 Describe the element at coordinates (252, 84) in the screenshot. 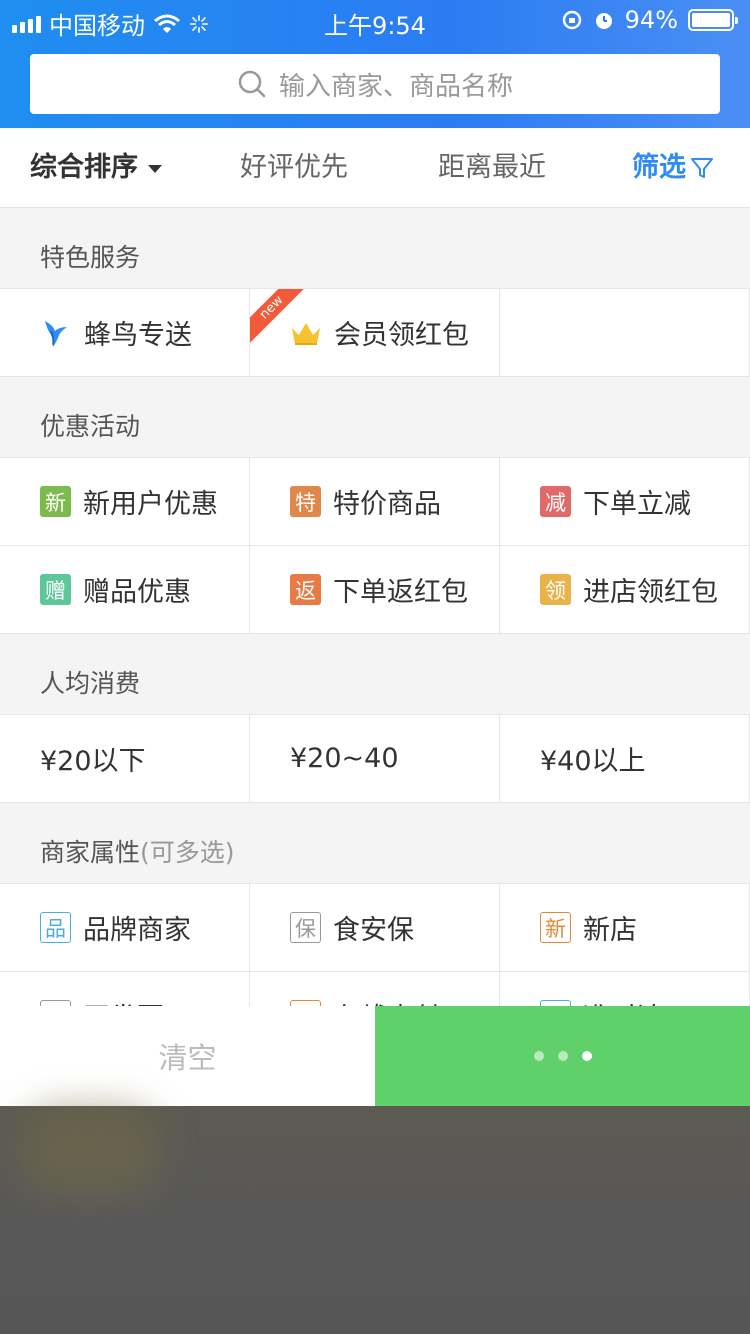

I see `search-icon` at that location.